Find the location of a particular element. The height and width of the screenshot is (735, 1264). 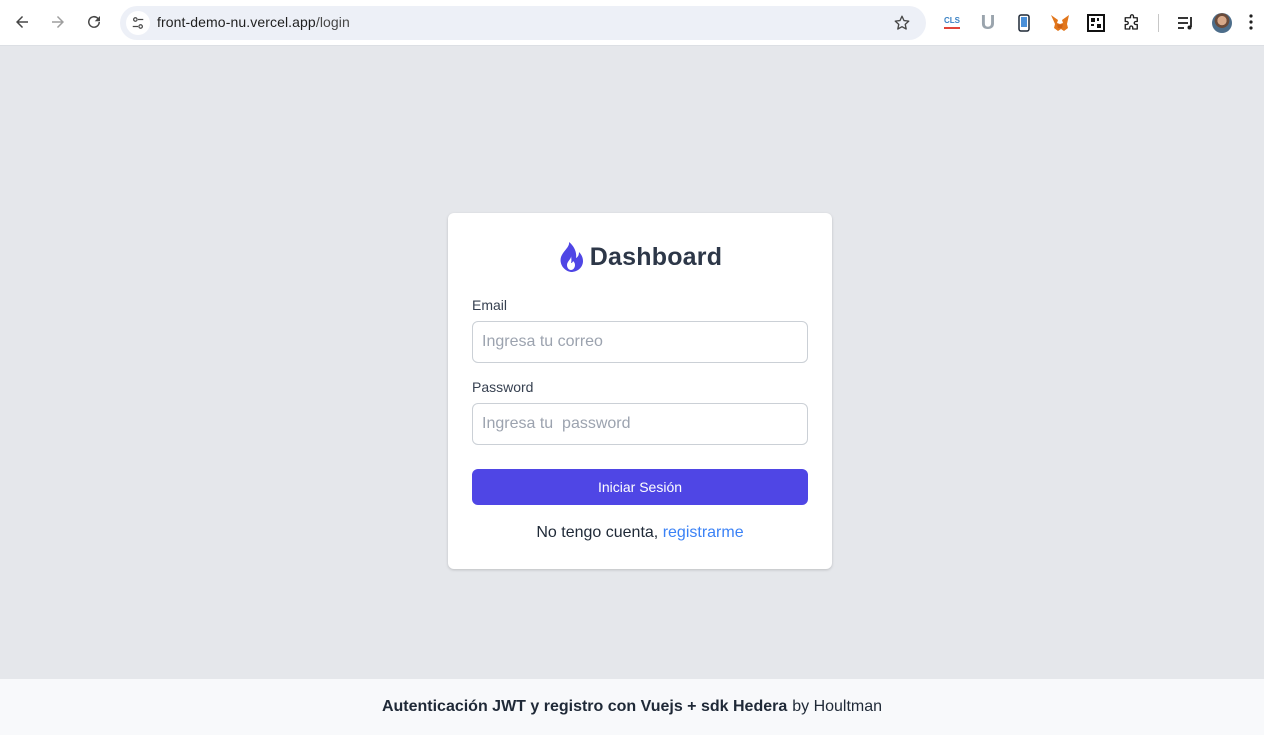

arrow-left-icon is located at coordinates (22, 22).